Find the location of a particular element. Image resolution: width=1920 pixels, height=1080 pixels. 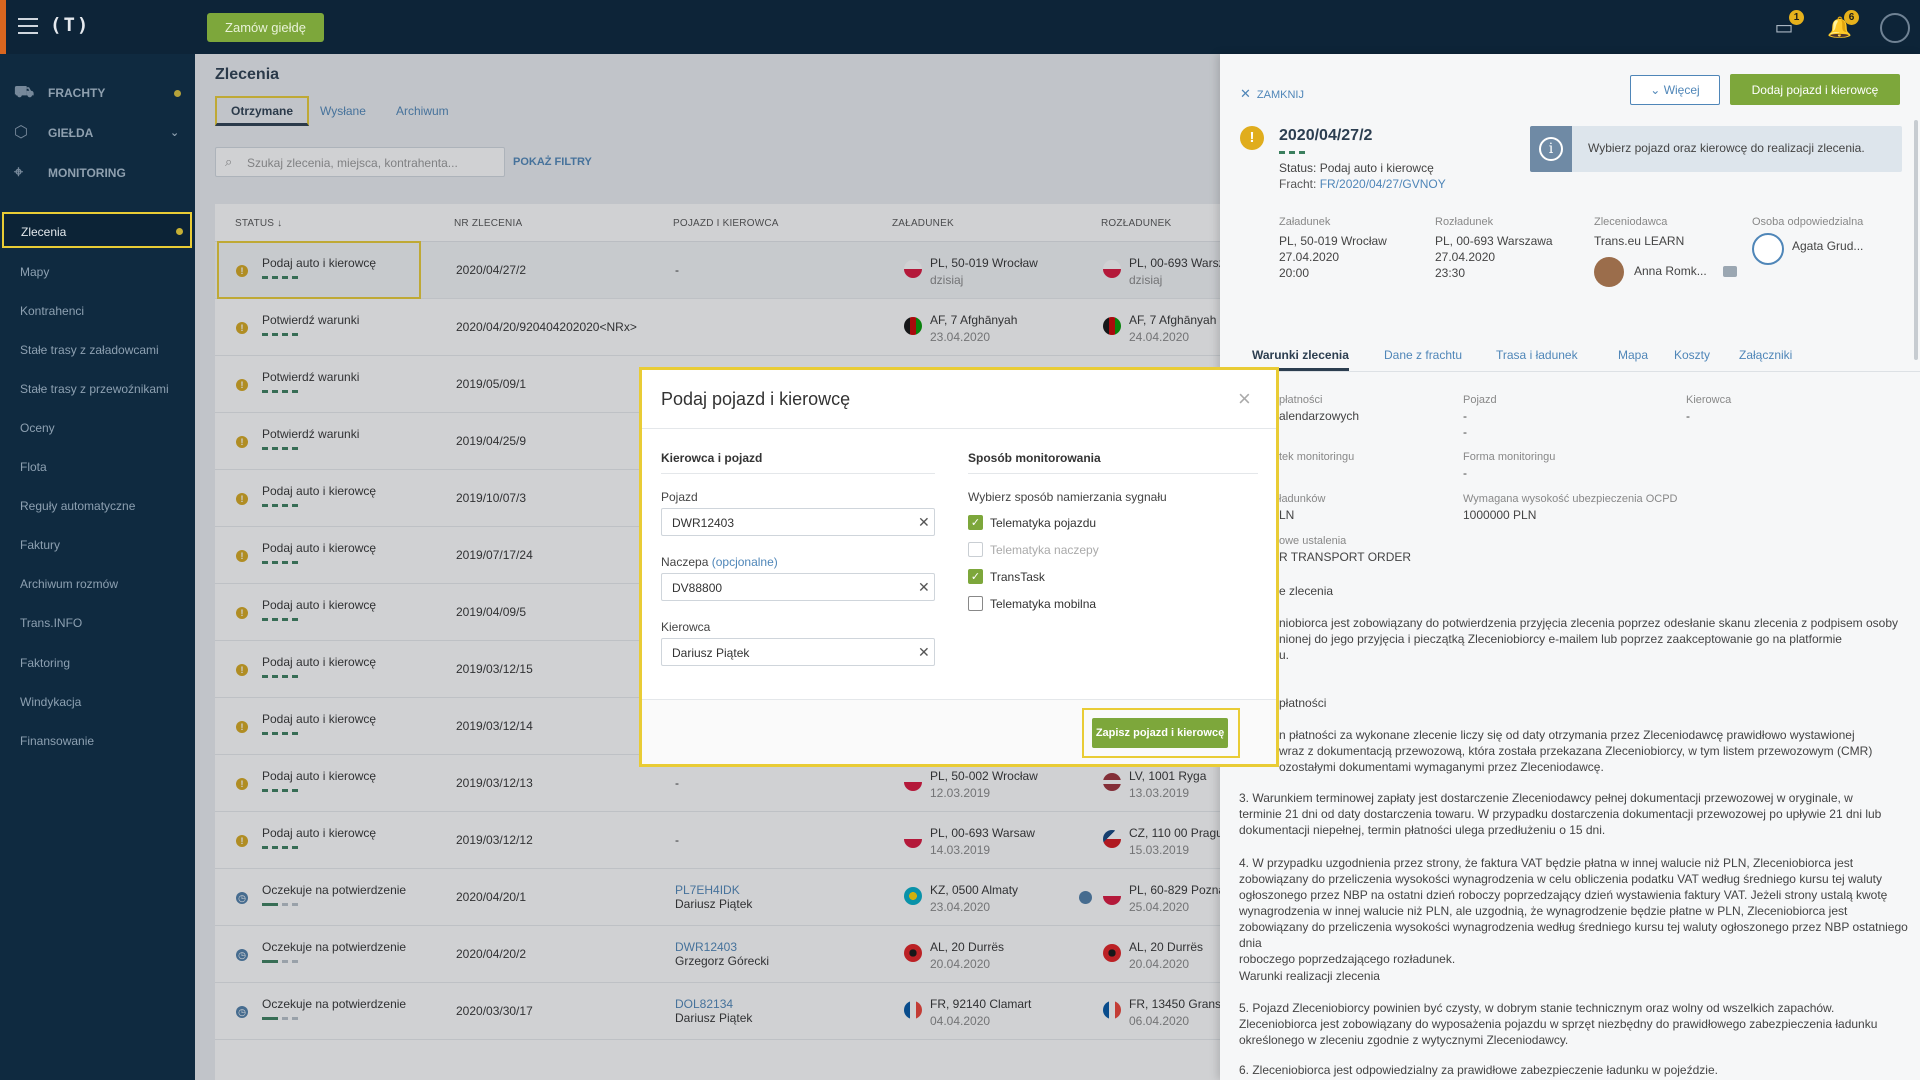

exchange-box-icon: ⬡ is located at coordinates (21, 132).